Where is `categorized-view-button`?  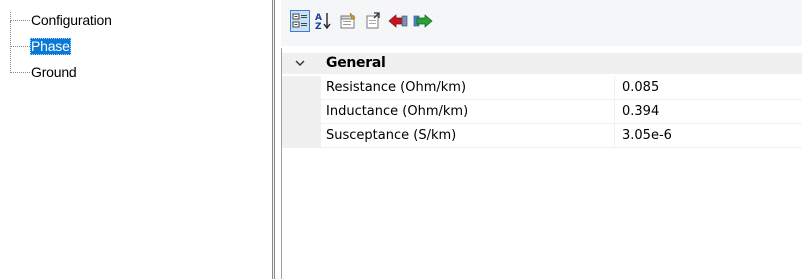 categorized-view-button is located at coordinates (300, 21).